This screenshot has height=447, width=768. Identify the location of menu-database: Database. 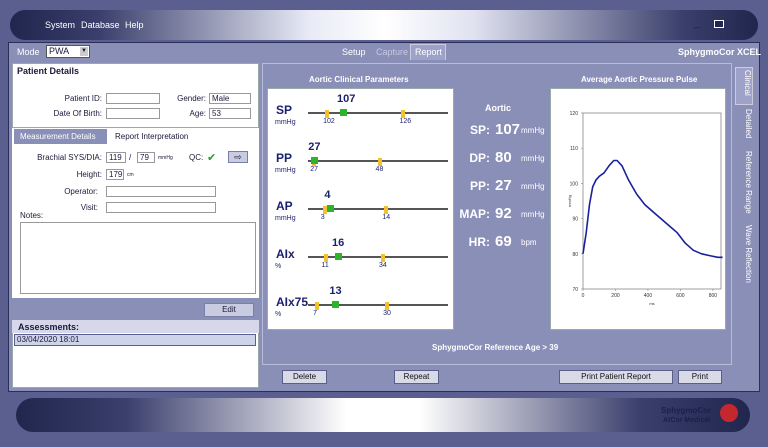
(100, 25).